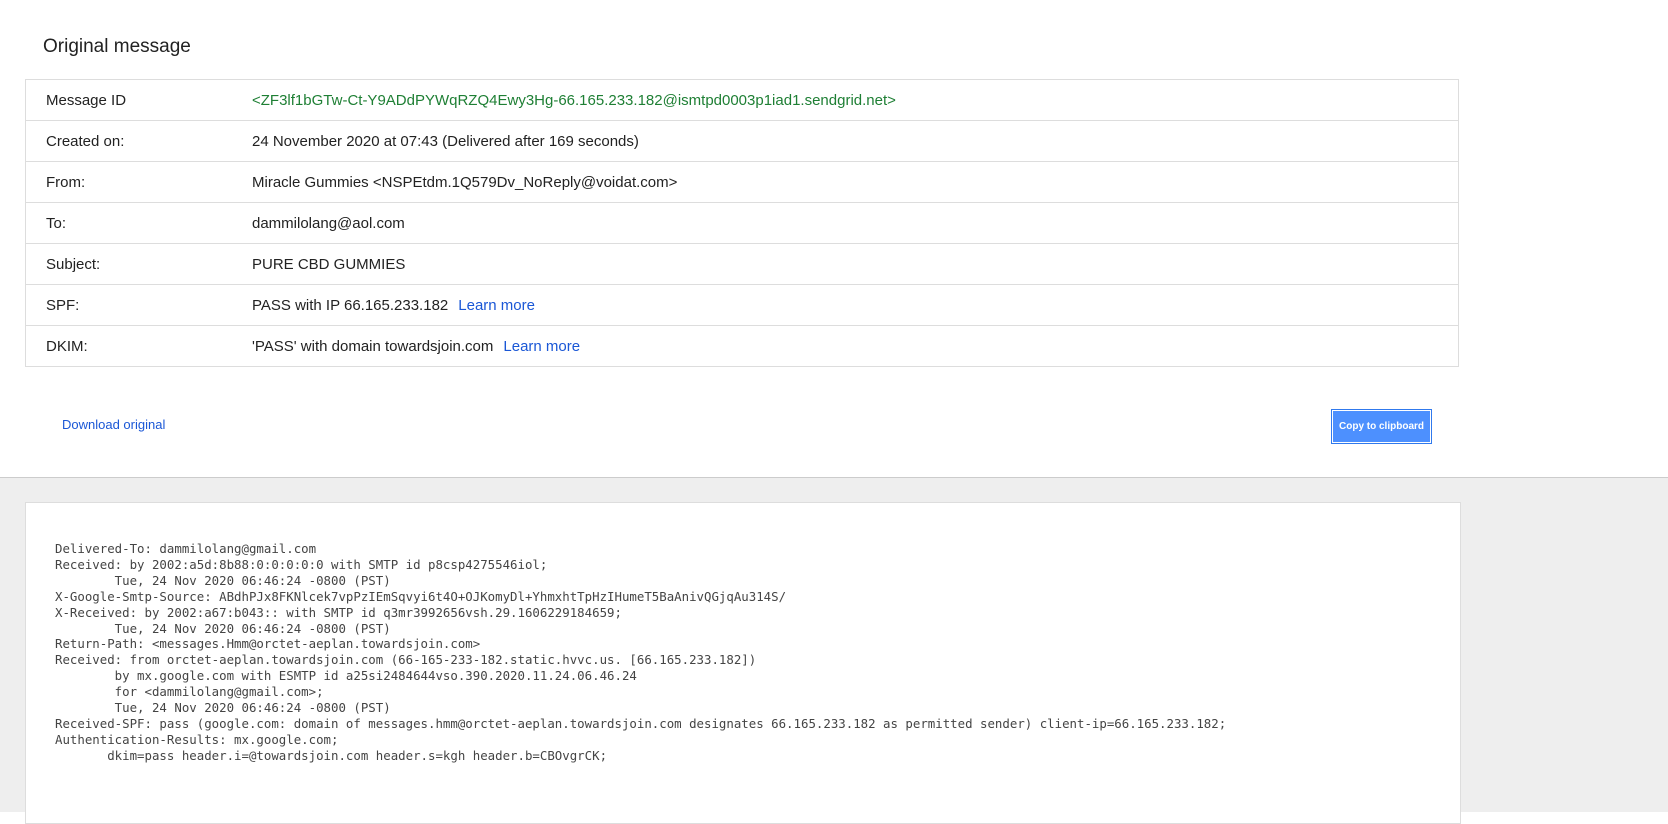 The height and width of the screenshot is (824, 1668). I want to click on row-label: To:, so click(138, 223).